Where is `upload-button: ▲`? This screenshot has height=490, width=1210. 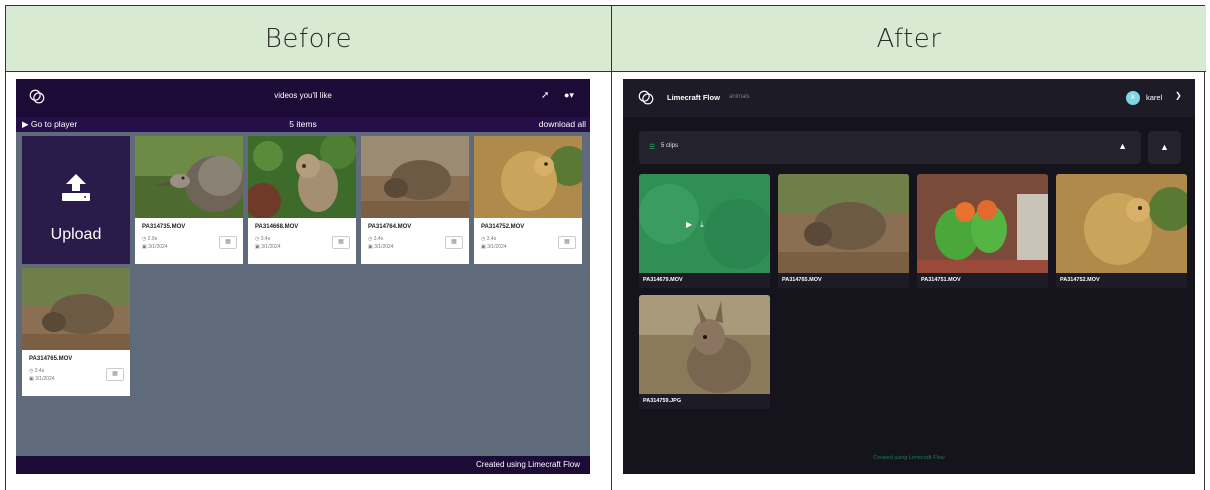
upload-button: ▲ is located at coordinates (1164, 147).